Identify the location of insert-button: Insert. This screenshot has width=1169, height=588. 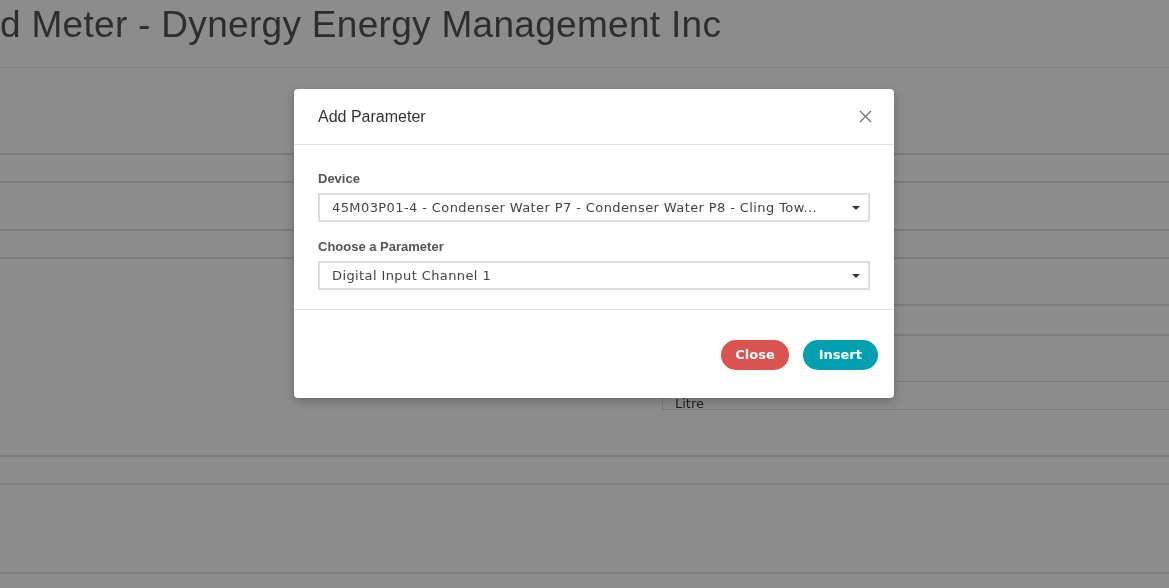
(840, 354).